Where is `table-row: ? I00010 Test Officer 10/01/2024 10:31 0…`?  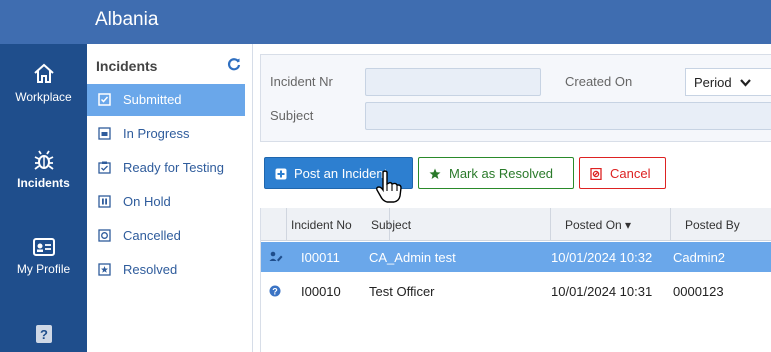 table-row: ? I00010 Test Officer 10/01/2024 10:31 0… is located at coordinates (516, 291).